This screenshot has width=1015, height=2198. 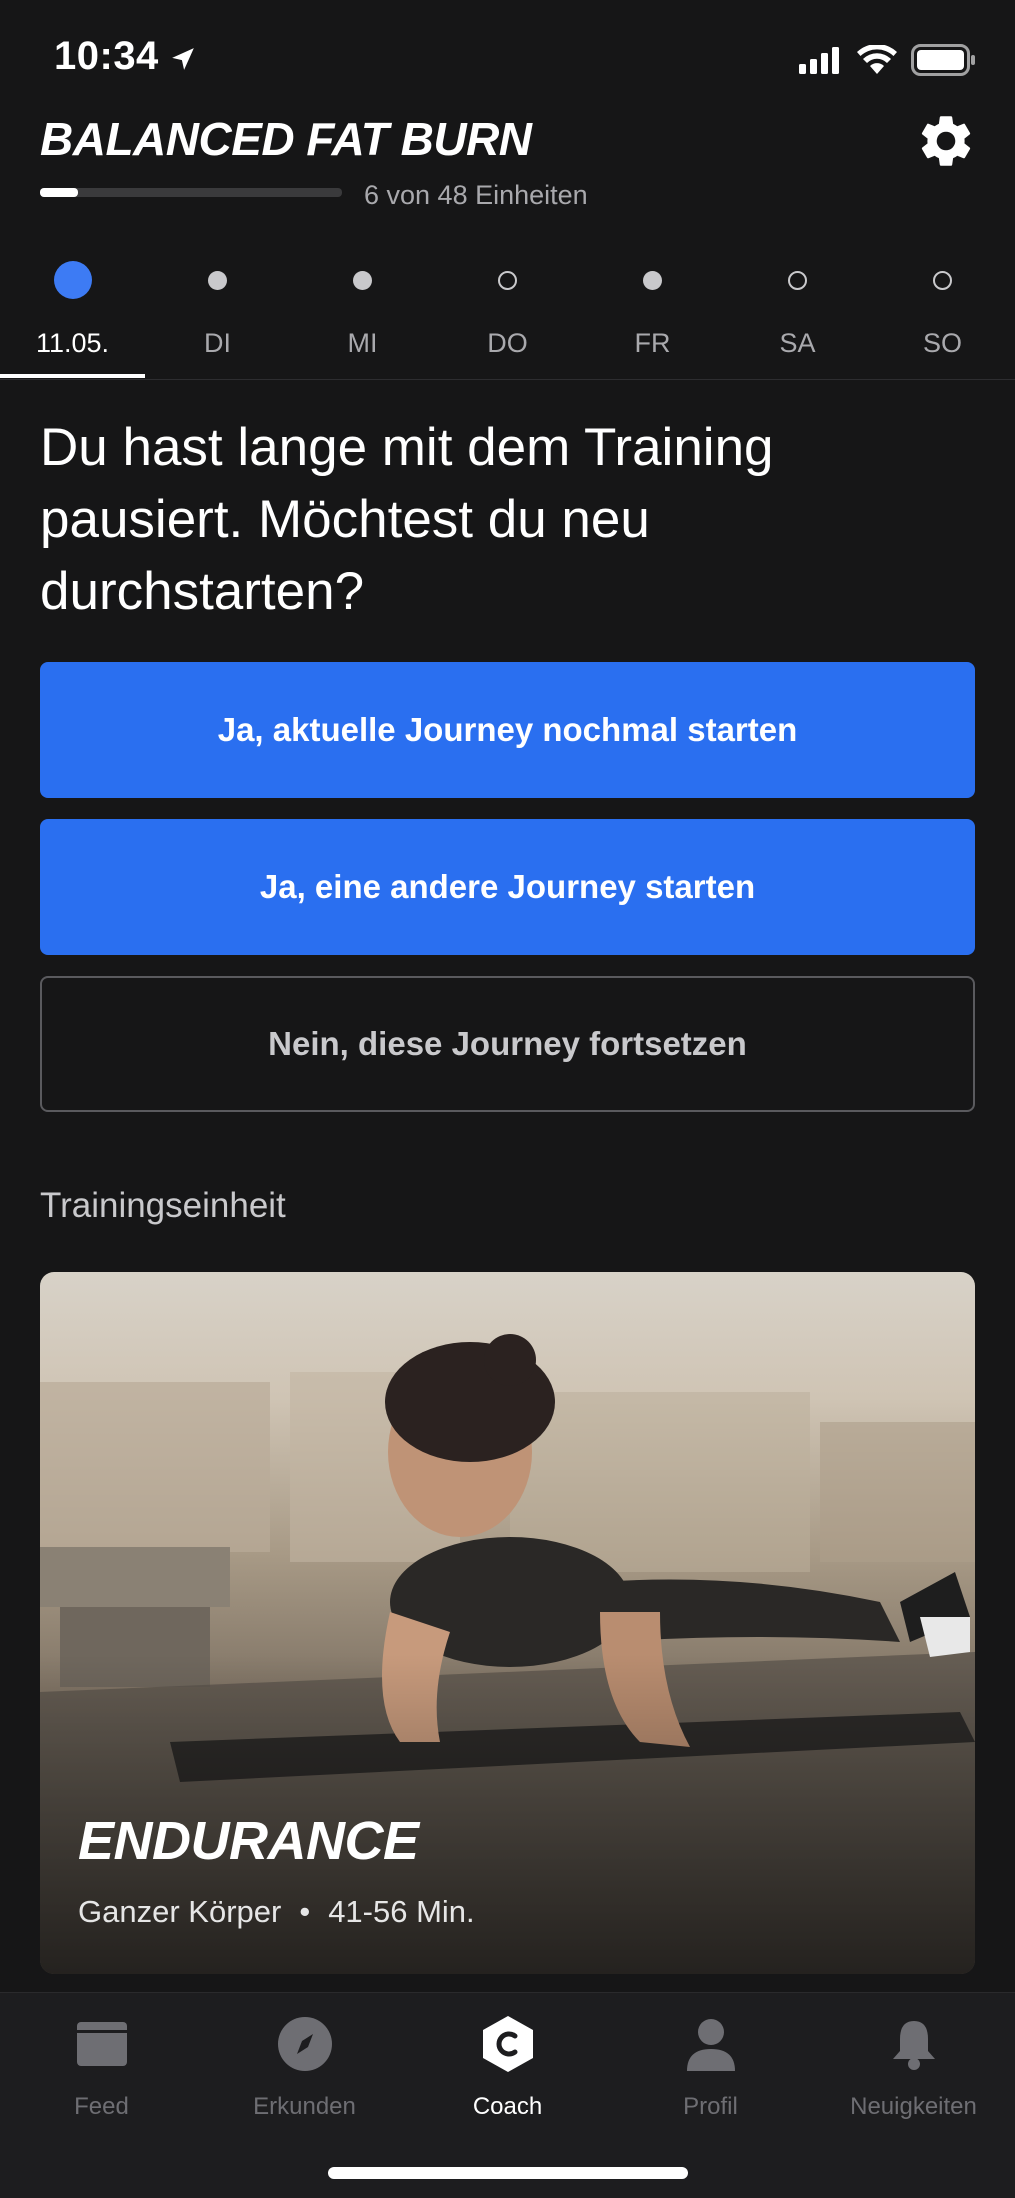 I want to click on tab-explore-label: Erkunden, so click(x=304, y=2106).